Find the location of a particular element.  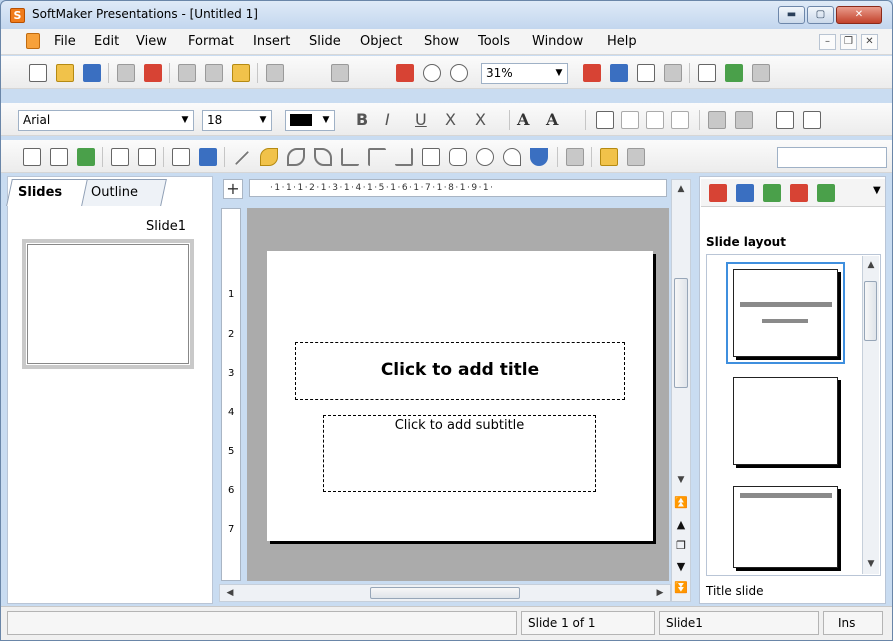

textart-icon is located at coordinates (539, 157).